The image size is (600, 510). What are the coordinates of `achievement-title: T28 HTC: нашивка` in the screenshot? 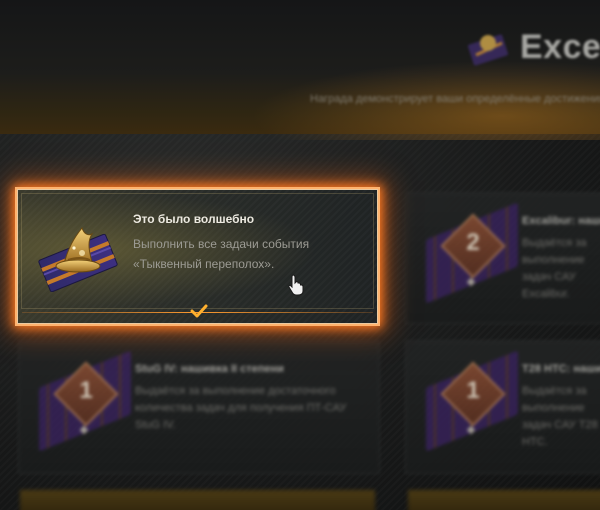 It's located at (561, 369).